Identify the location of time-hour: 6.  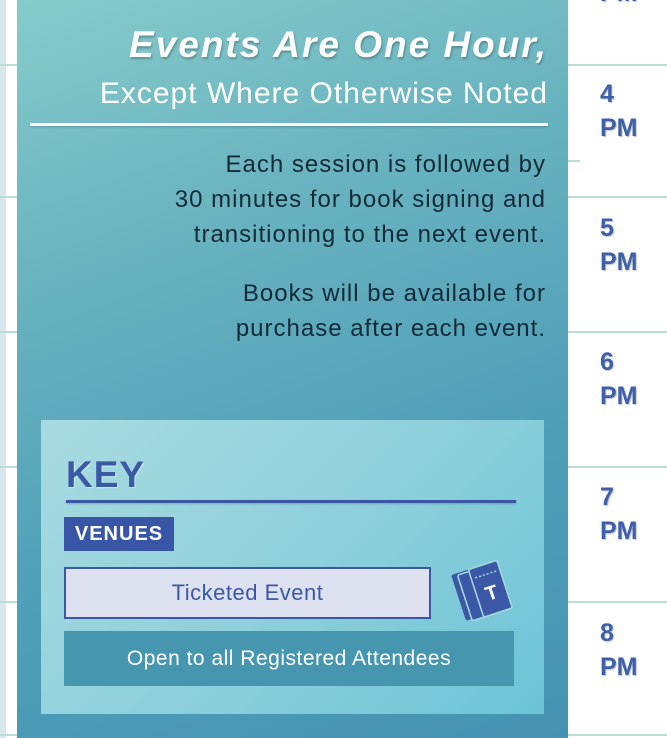
(607, 362).